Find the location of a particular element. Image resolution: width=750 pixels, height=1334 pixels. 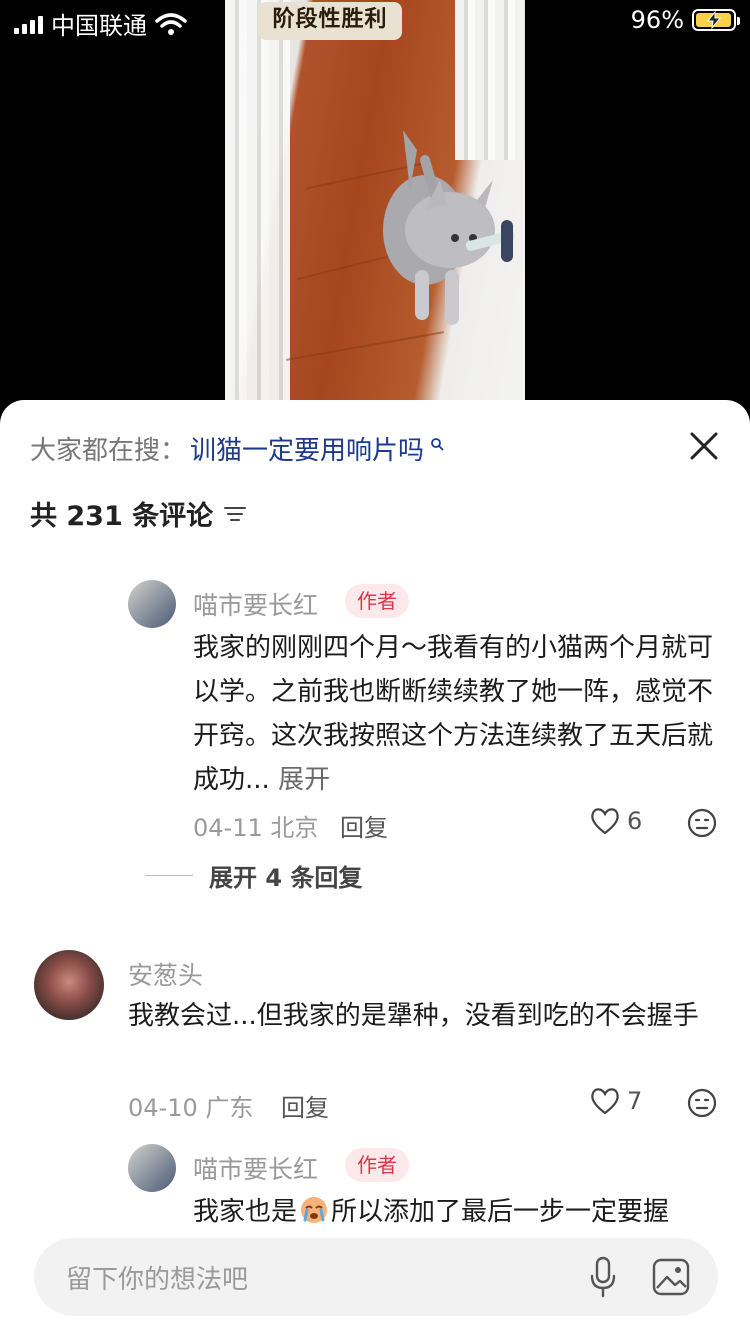

comment-count: 共 231 条评论 is located at coordinates (122, 516).